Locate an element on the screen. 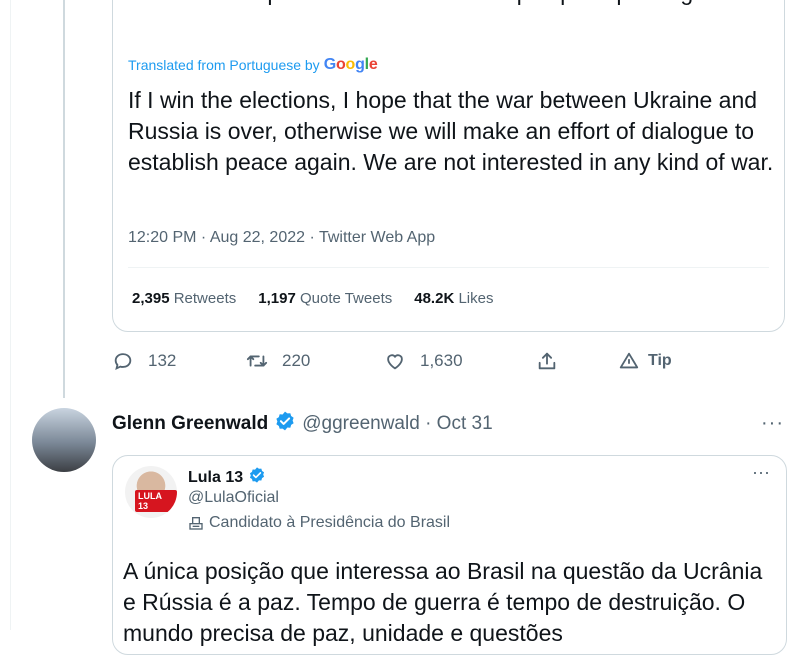 The width and height of the screenshot is (802, 655). government-label: Candidato à Presidência do Brasil is located at coordinates (319, 523).